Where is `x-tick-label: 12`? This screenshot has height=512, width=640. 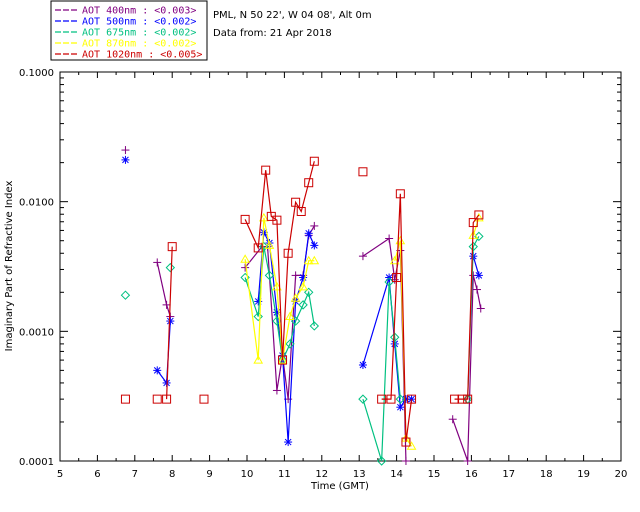
x-tick-label: 12 is located at coordinates (321, 474).